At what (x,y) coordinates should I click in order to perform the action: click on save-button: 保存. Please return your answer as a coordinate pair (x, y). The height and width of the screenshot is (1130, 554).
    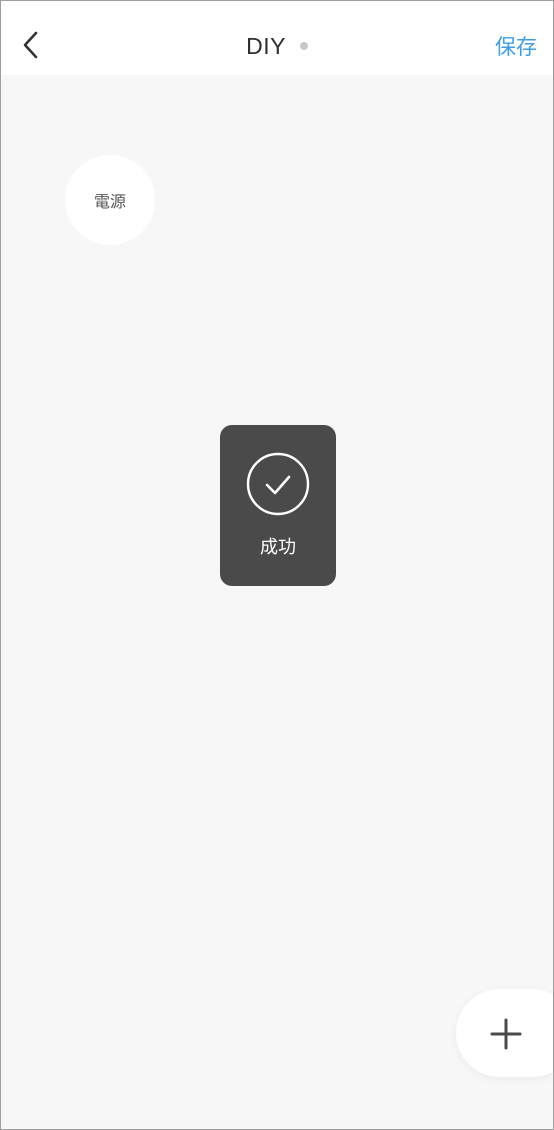
    Looking at the image, I should click on (516, 46).